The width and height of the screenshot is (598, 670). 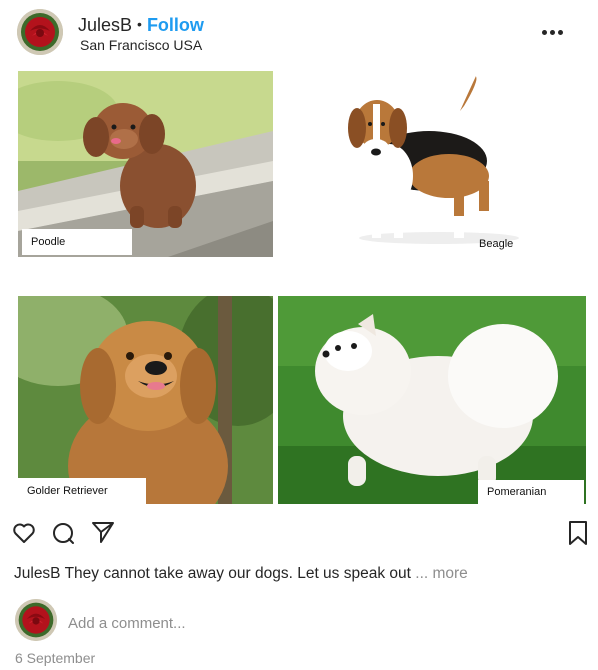 I want to click on post-actions, so click(x=299, y=535).